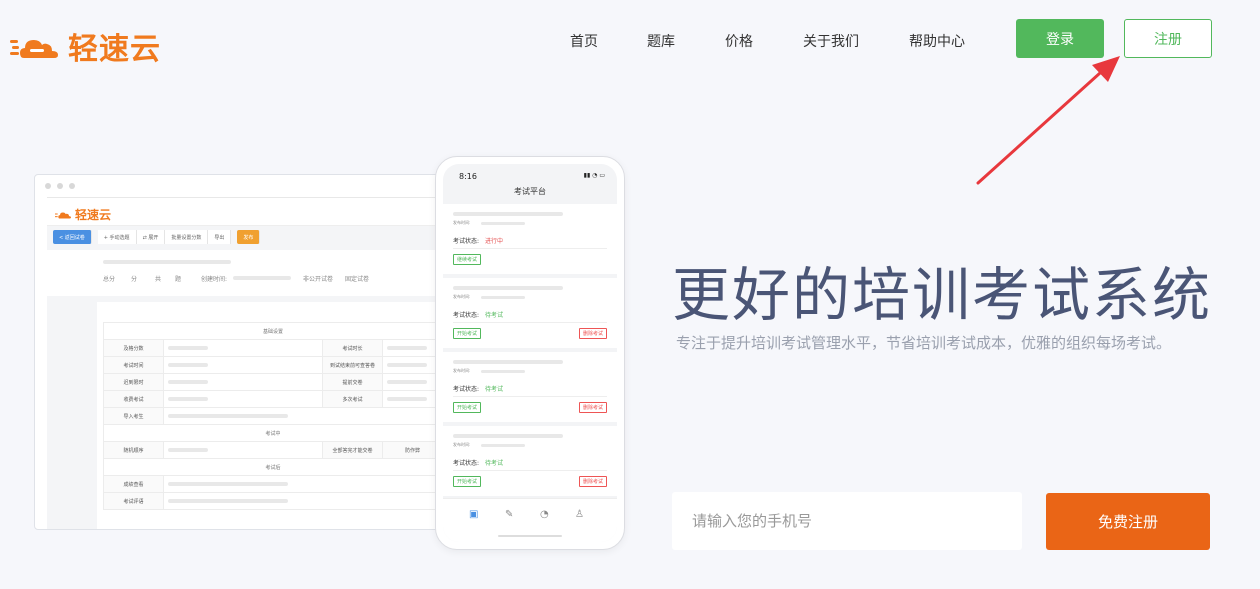 The width and height of the screenshot is (1260, 589). What do you see at coordinates (352, 348) in the screenshot?
I see `row-label: 考试时长` at bounding box center [352, 348].